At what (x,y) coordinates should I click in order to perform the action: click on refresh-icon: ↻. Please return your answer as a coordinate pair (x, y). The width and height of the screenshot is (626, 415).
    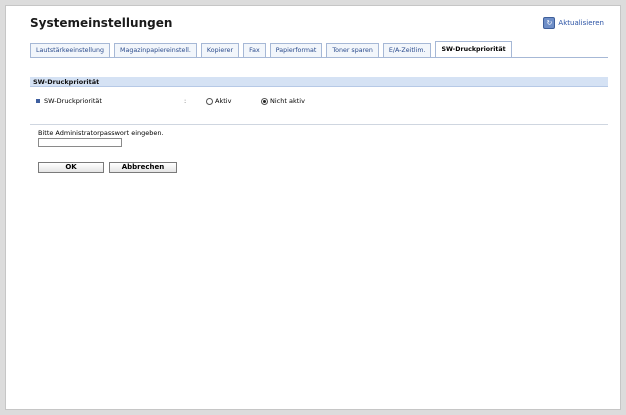
    Looking at the image, I should click on (549, 23).